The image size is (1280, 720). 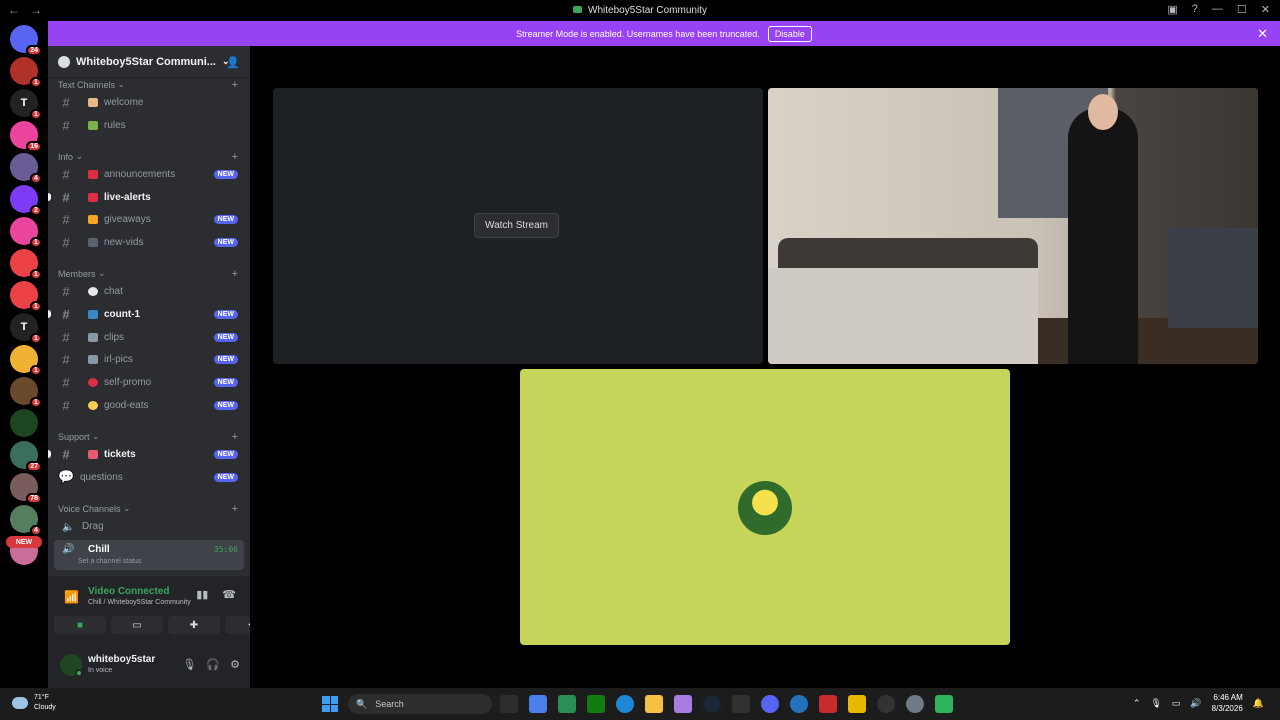 What do you see at coordinates (330, 704) in the screenshot?
I see `start-button` at bounding box center [330, 704].